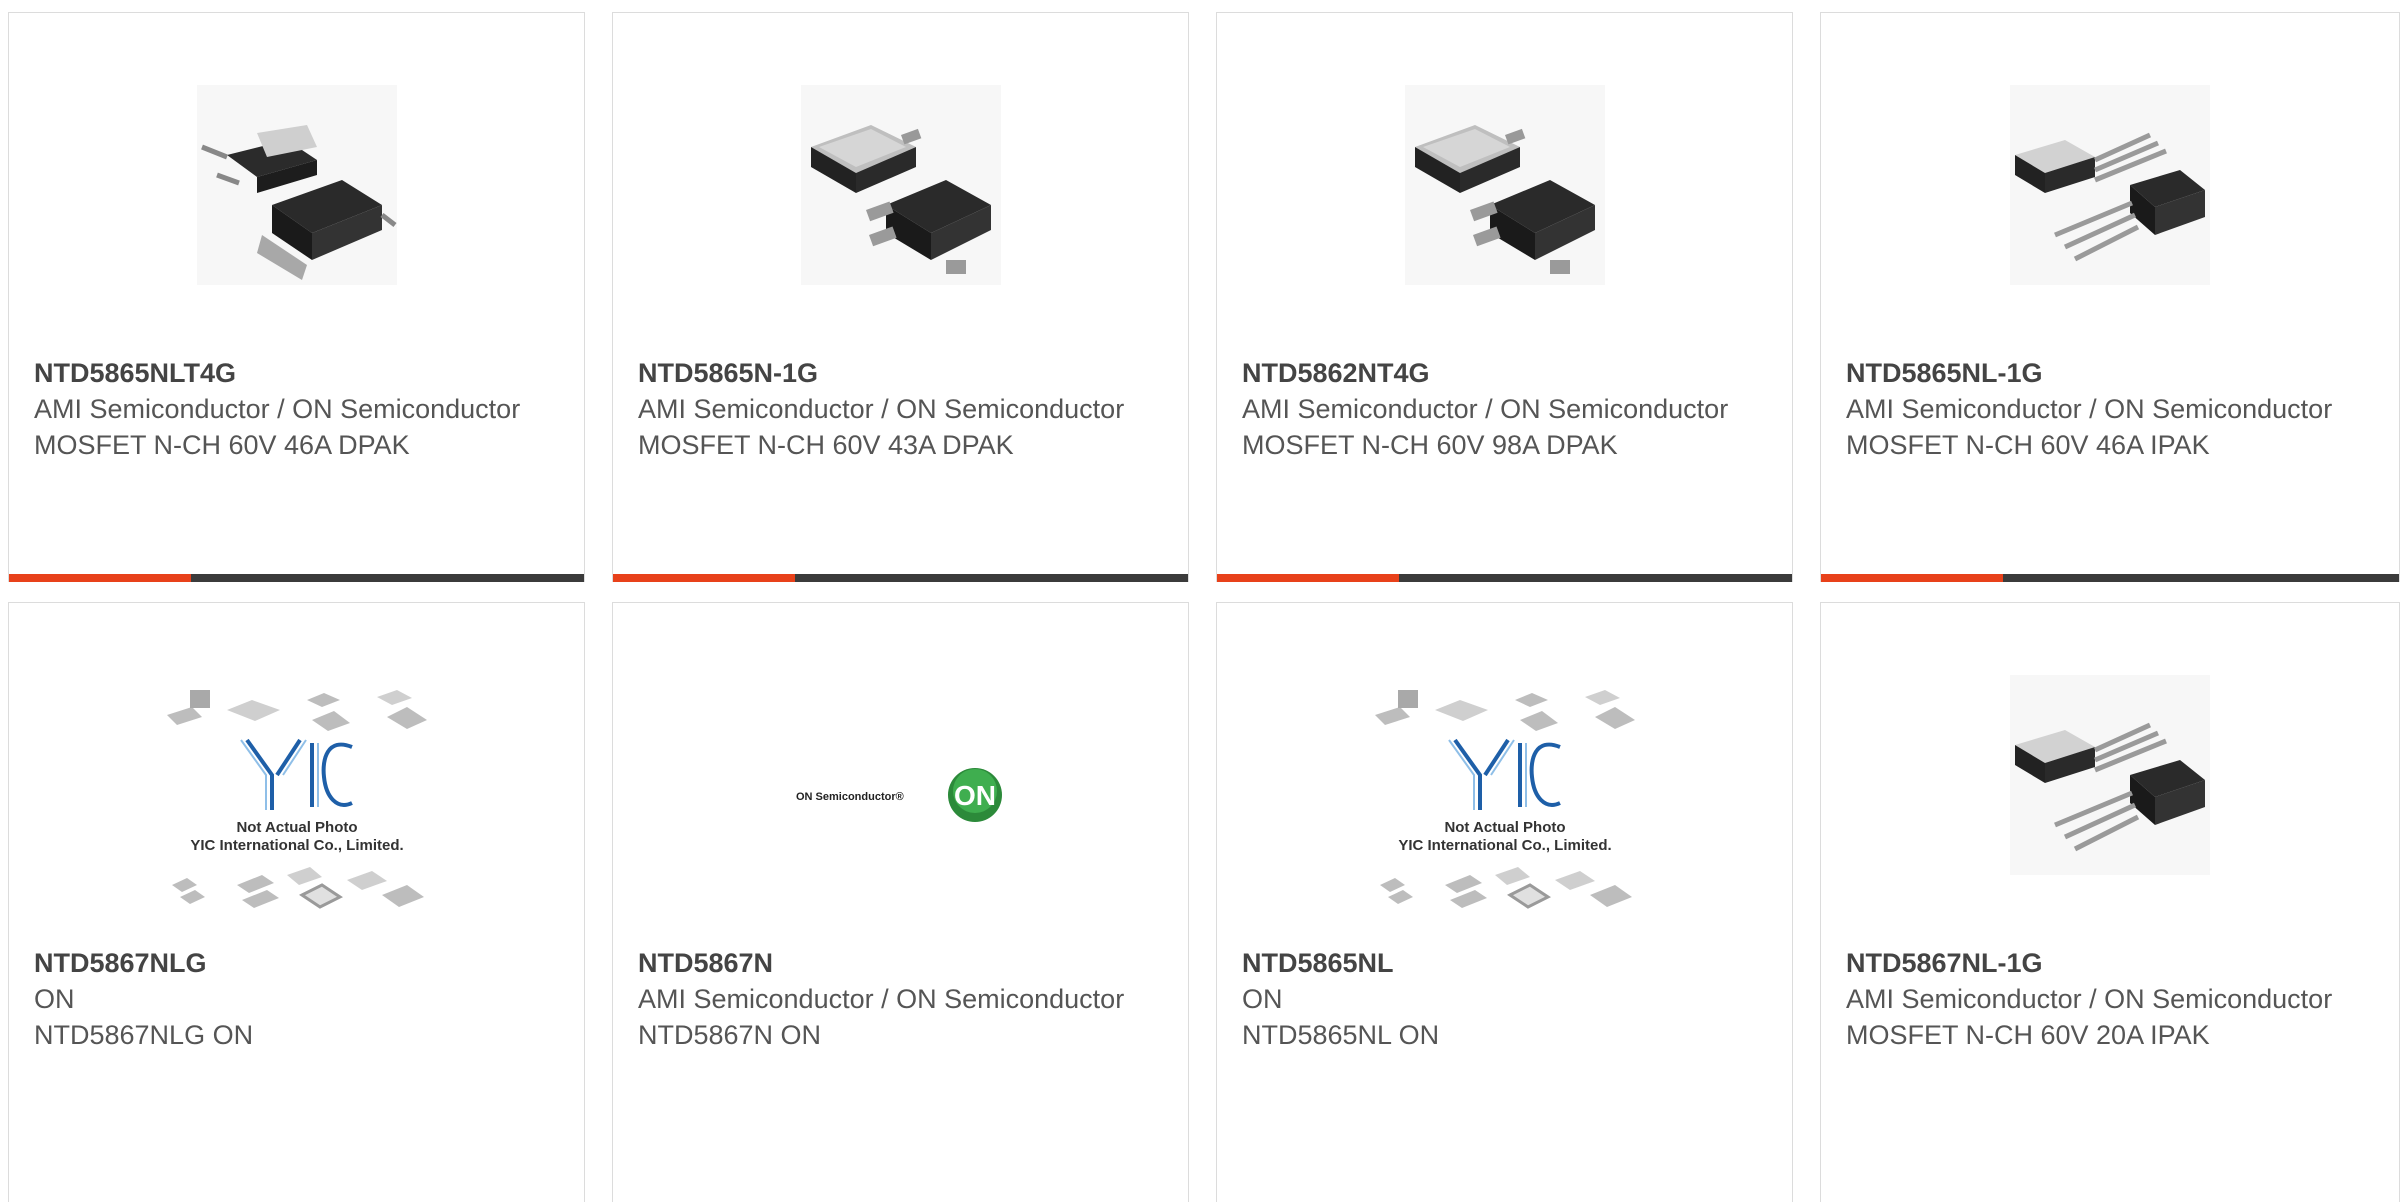  Describe the element at coordinates (144, 1035) in the screenshot. I see `description: NTD5867NLG ON` at that location.